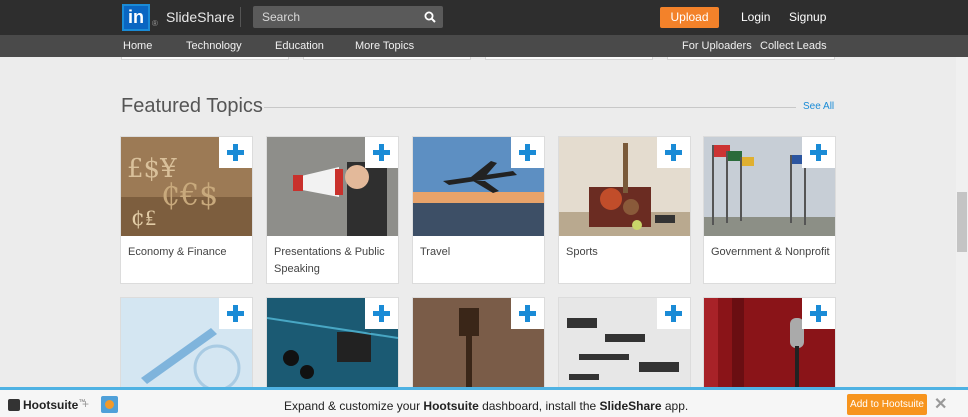 The width and height of the screenshot is (968, 417). Describe the element at coordinates (155, 23) in the screenshot. I see `registered-mark: ®` at that location.